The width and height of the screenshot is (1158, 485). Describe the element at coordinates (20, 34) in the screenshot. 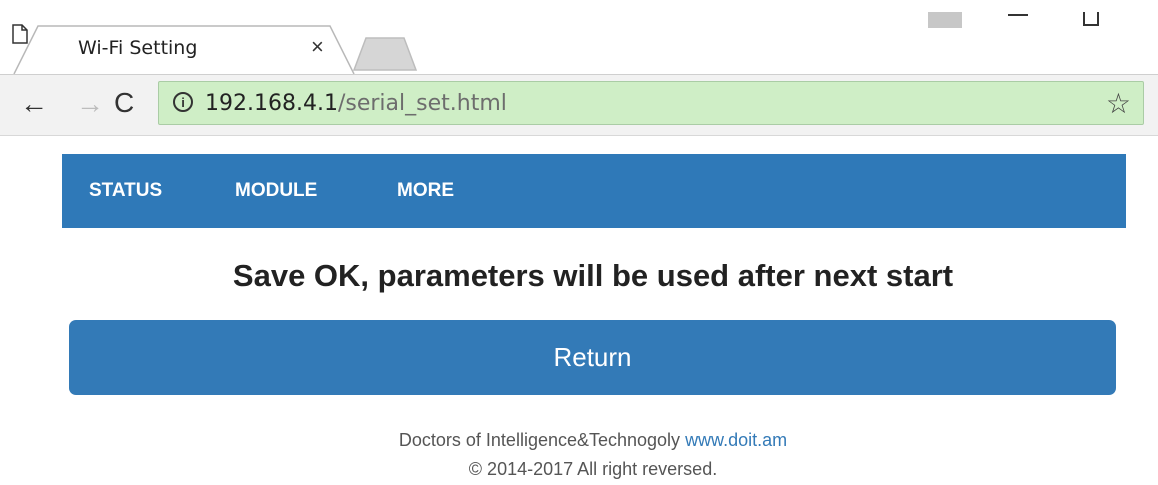

I see `page-icon` at that location.